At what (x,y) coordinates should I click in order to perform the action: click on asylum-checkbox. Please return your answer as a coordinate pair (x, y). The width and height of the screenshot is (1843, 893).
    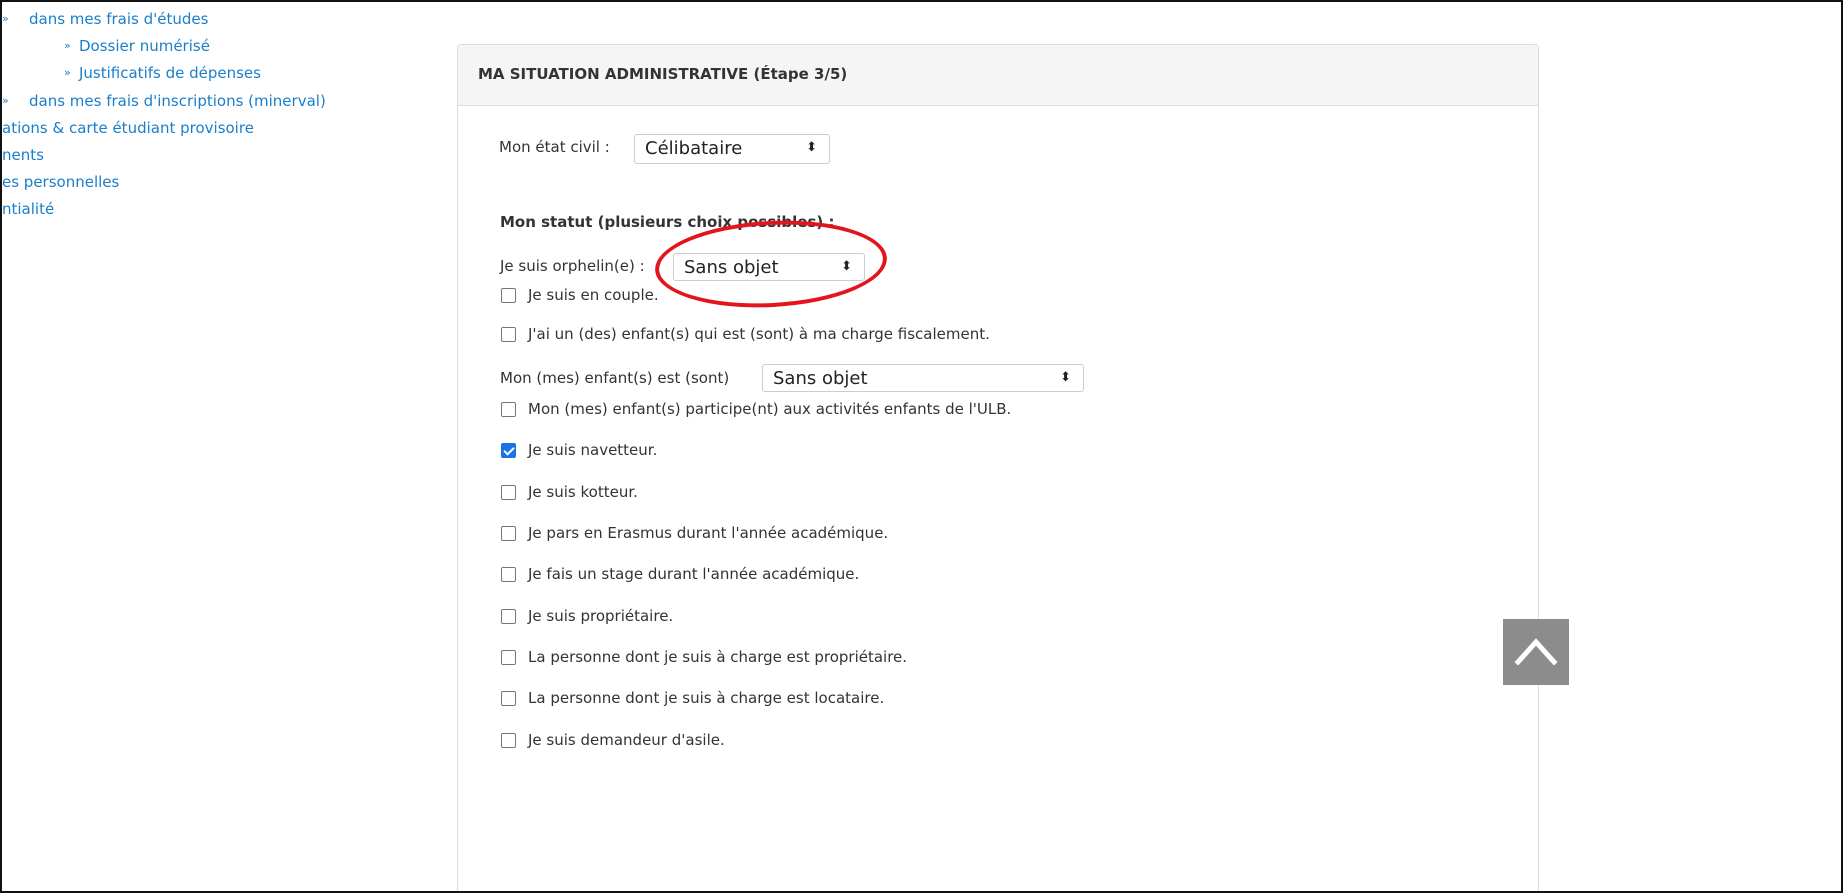
    Looking at the image, I should click on (508, 740).